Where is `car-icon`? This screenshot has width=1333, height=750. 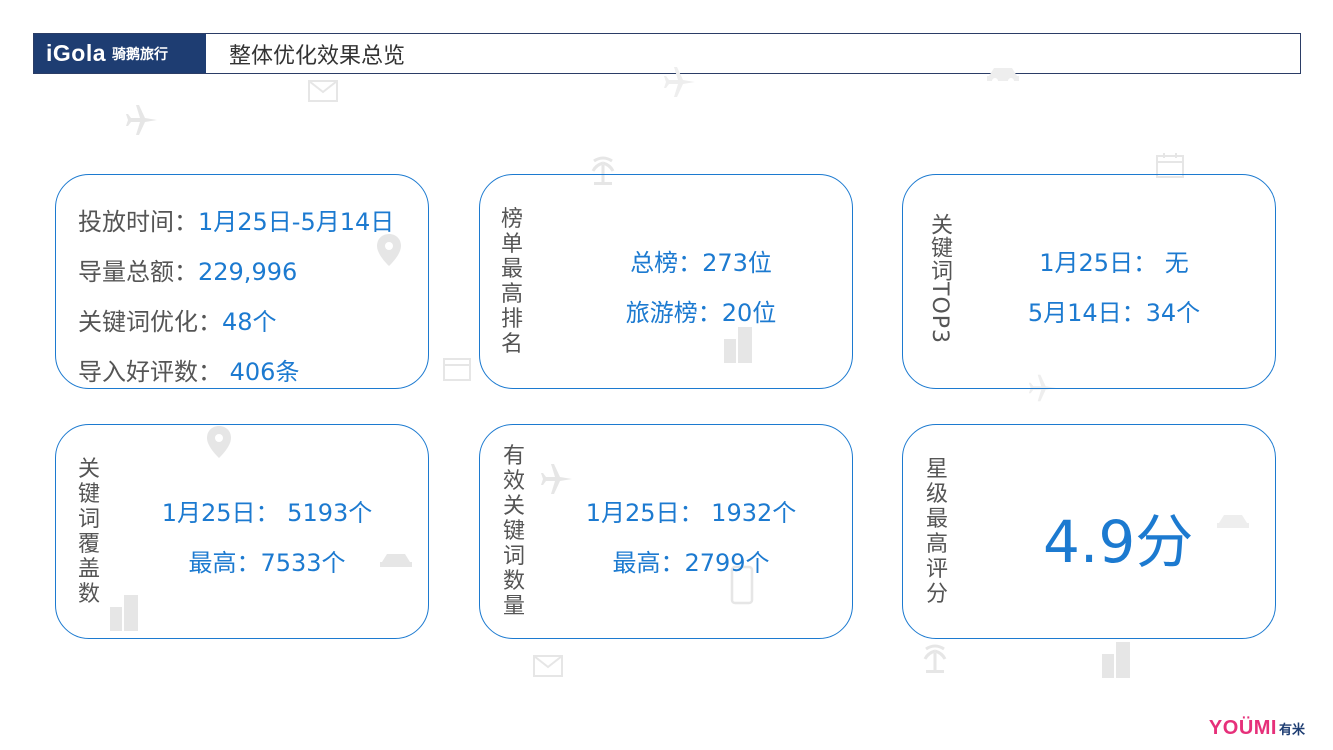 car-icon is located at coordinates (1003, 76).